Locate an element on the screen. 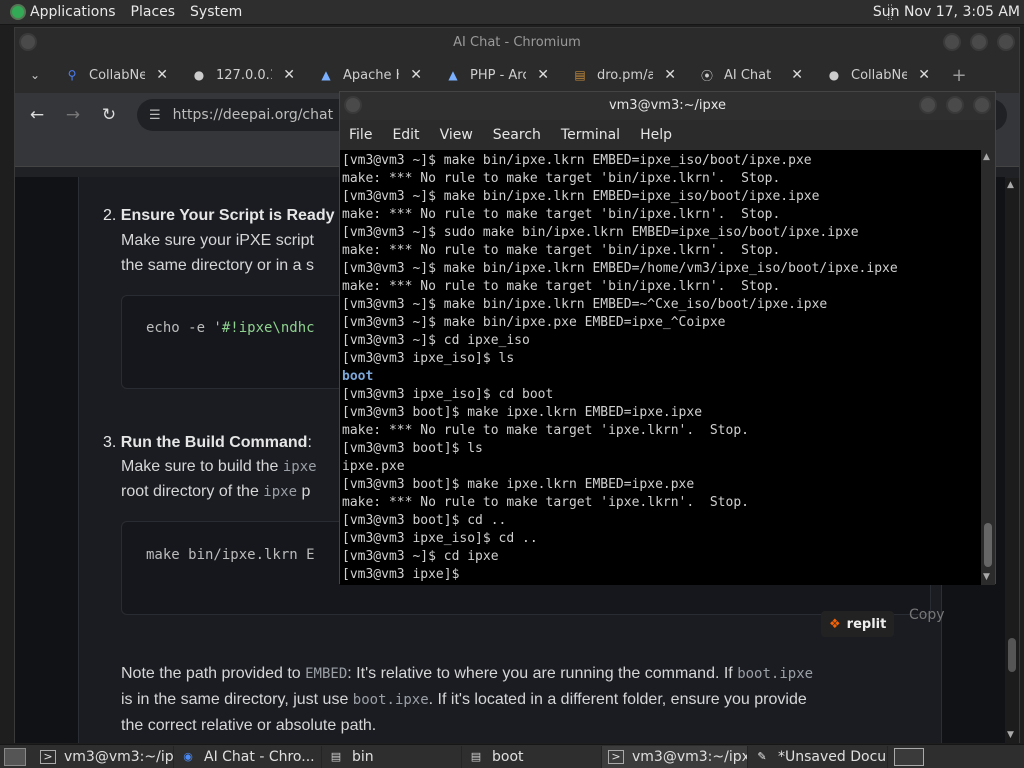 The width and height of the screenshot is (1024, 768). reload-icon: ↻ is located at coordinates (109, 115).